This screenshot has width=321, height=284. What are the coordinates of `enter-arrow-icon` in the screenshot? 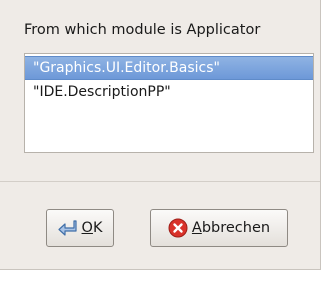 It's located at (67, 228).